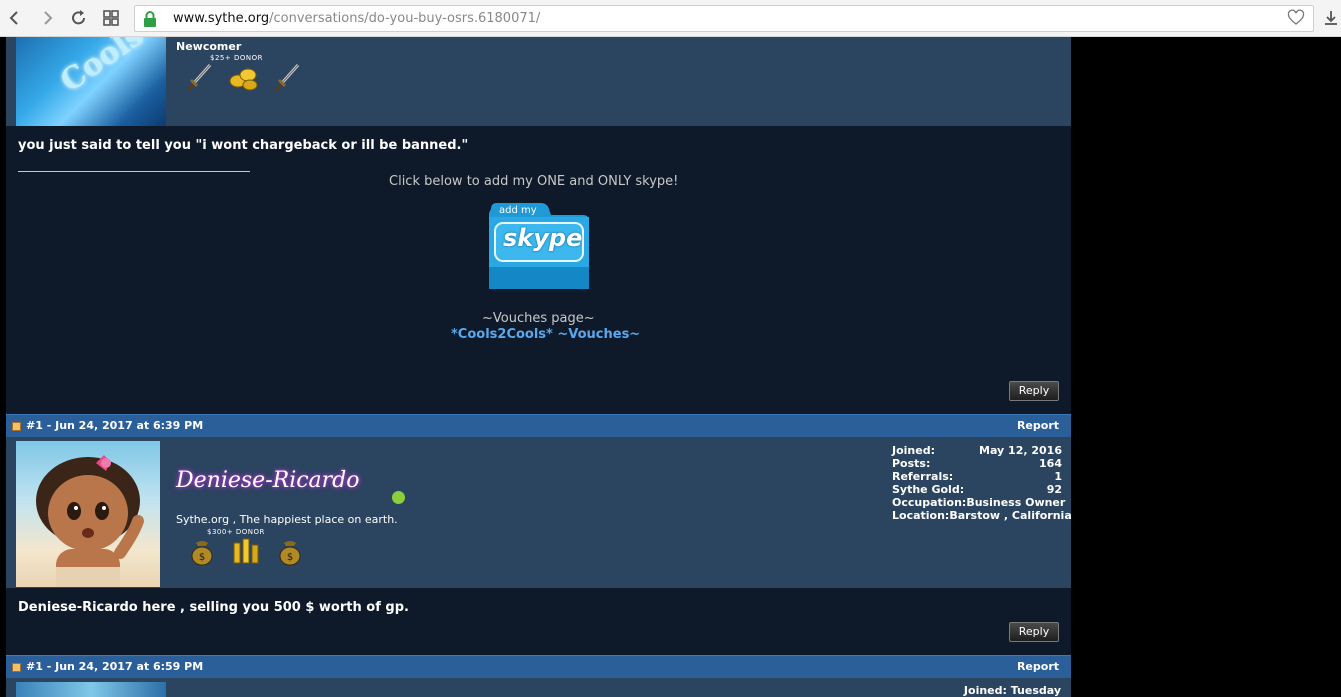 This screenshot has width=1341, height=697. I want to click on stat-referrals: Referrals: 1, so click(977, 476).